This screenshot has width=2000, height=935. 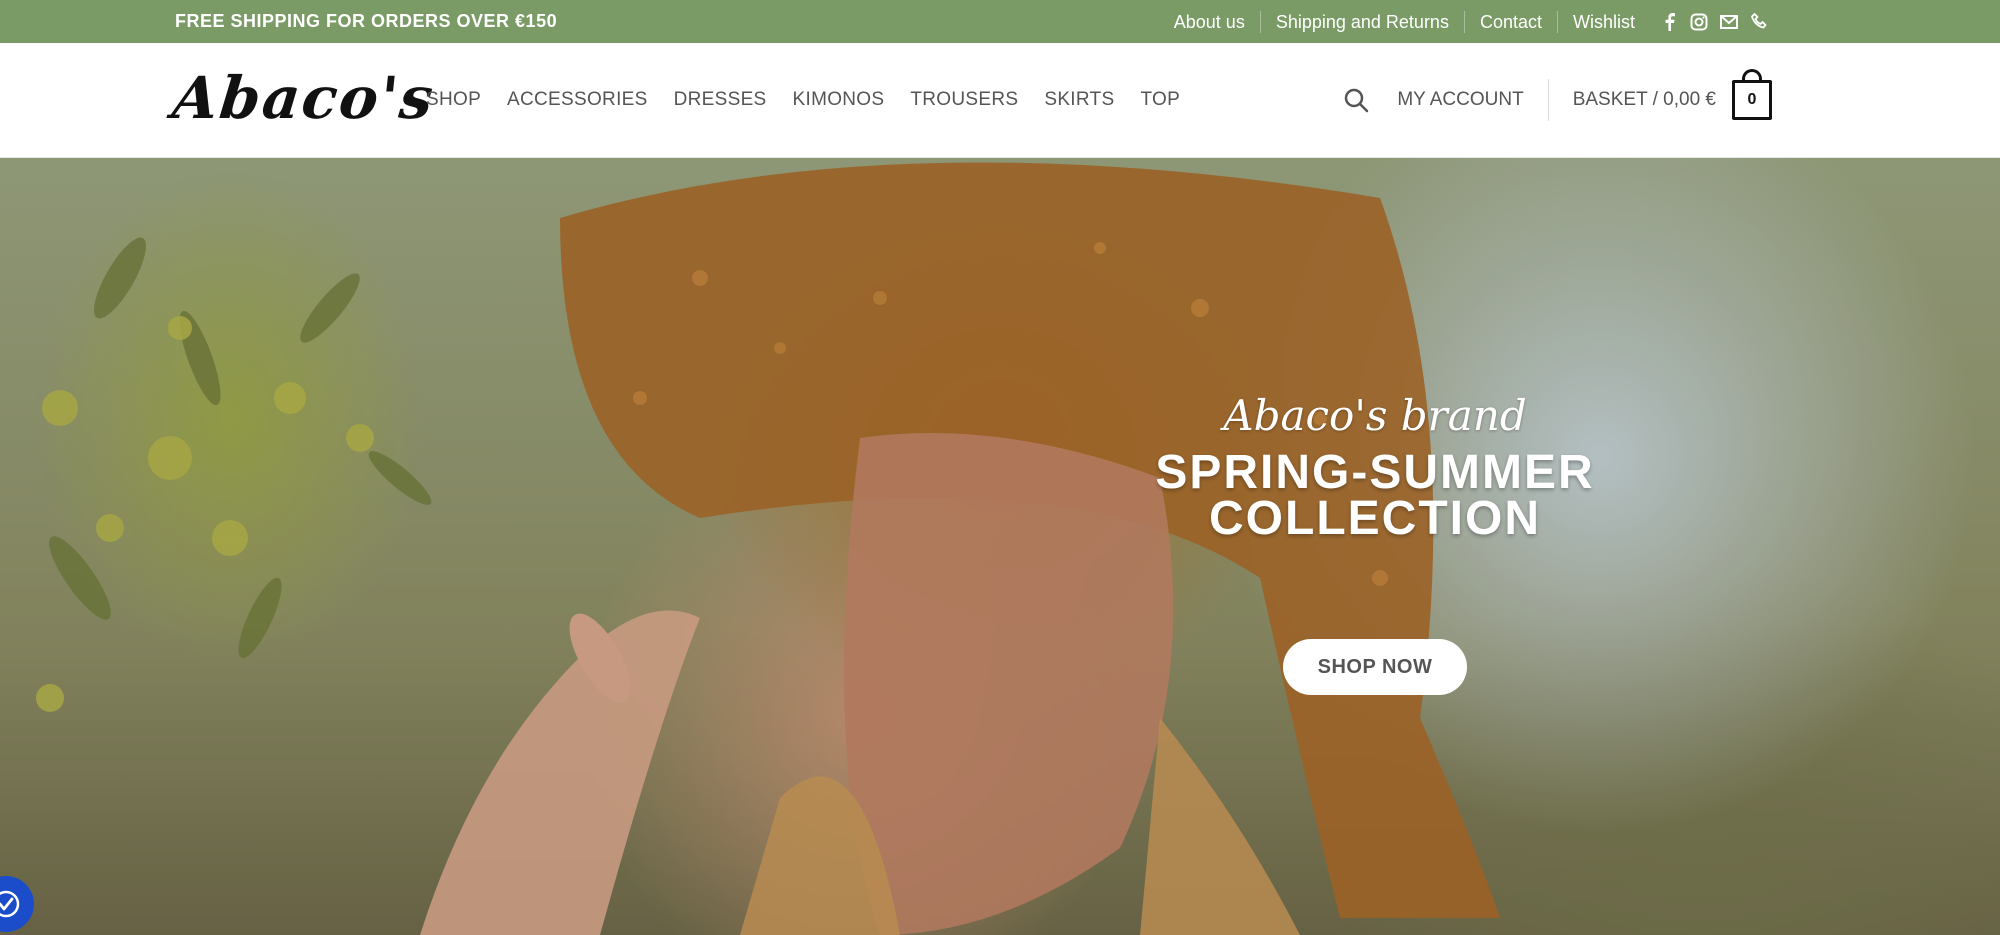 What do you see at coordinates (1510, 21) in the screenshot?
I see `contact-link: Contact` at bounding box center [1510, 21].